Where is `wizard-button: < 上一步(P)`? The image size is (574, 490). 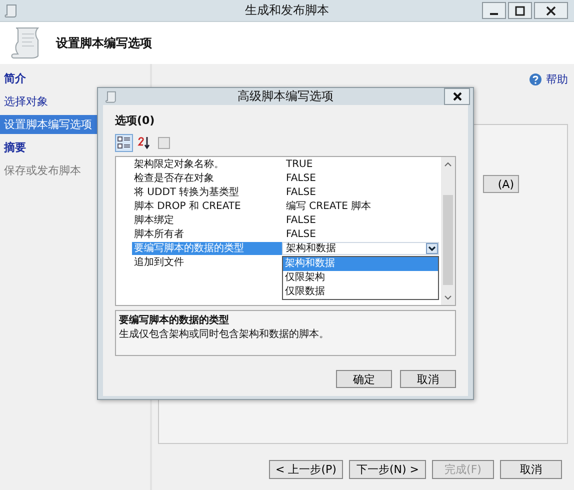
wizard-button: < 上一步(P) is located at coordinates (306, 469).